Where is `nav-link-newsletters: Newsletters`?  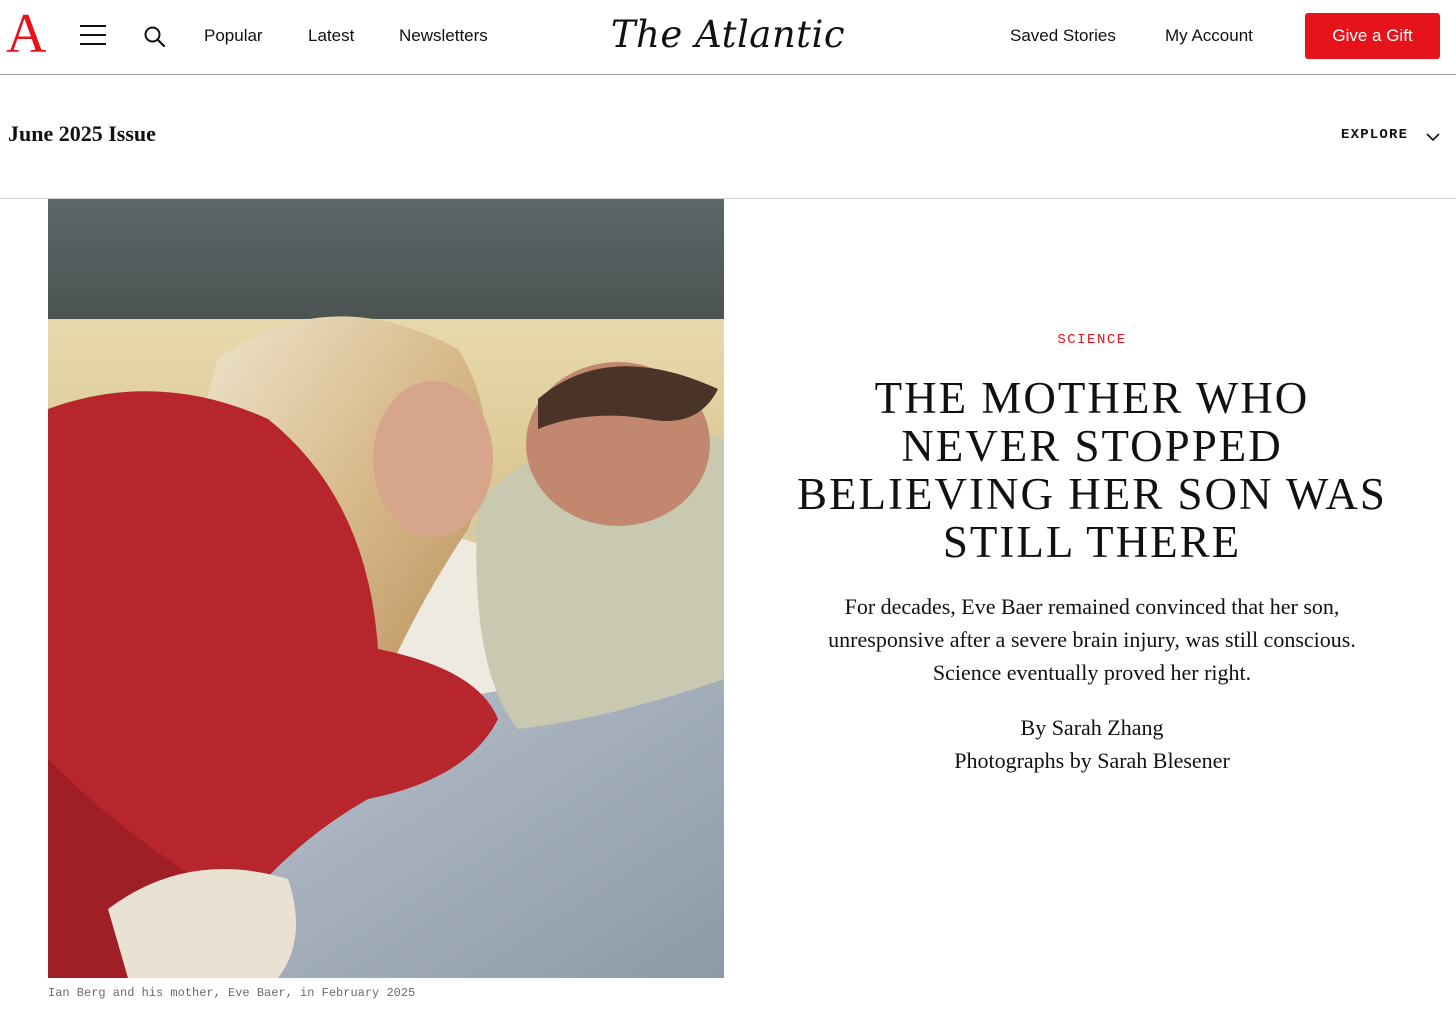 nav-link-newsletters: Newsletters is located at coordinates (443, 36).